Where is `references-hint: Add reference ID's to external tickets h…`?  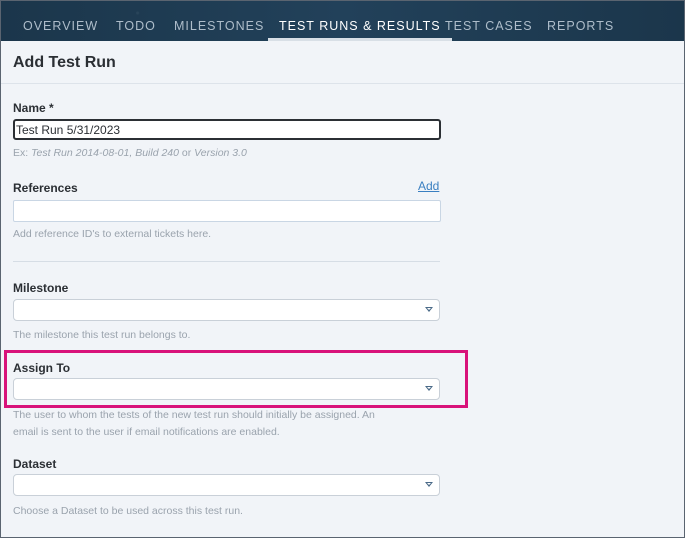
references-hint: Add reference ID's to external tickets h… is located at coordinates (112, 234).